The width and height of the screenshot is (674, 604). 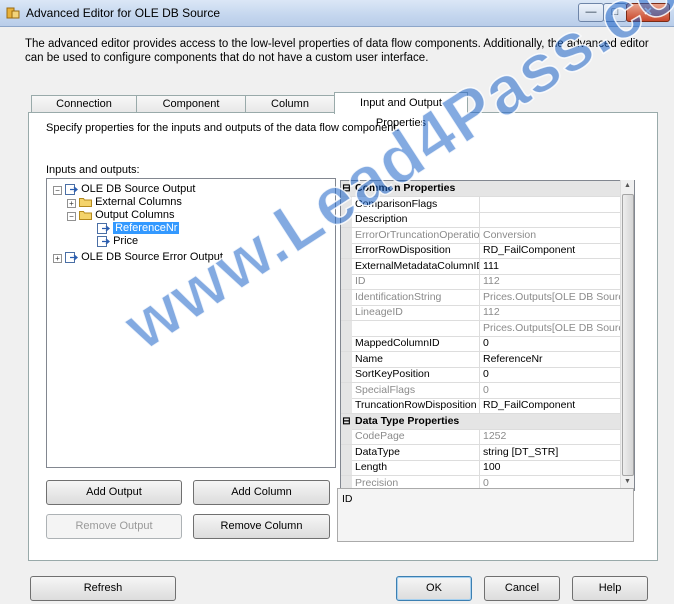 I want to click on property-row: ErrorOrTruncationOperation Conversion, so click(x=481, y=235).